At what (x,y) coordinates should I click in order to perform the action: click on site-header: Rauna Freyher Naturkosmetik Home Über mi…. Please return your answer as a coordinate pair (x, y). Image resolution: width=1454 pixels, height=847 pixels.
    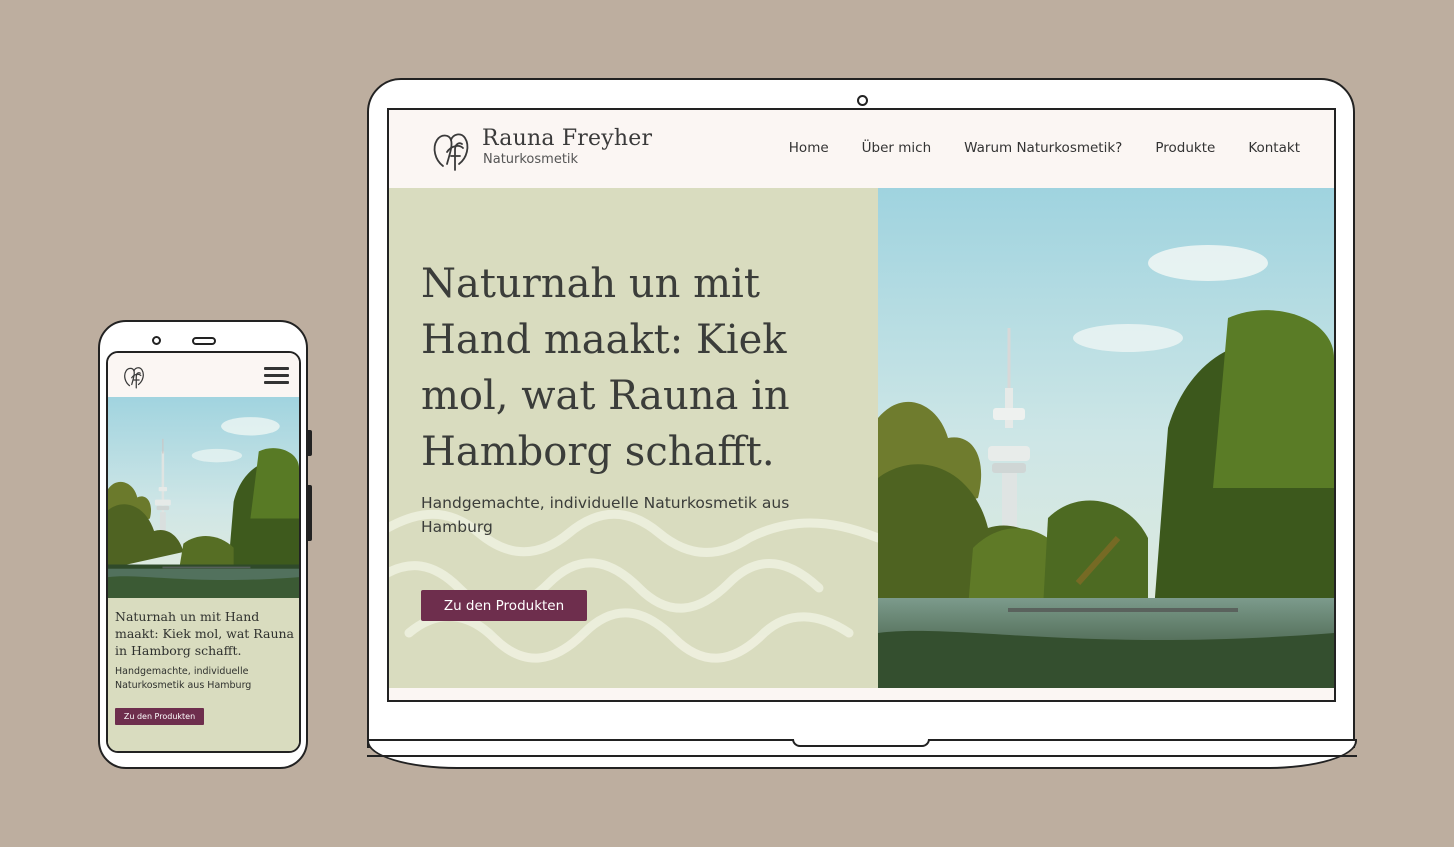
    Looking at the image, I should click on (861, 149).